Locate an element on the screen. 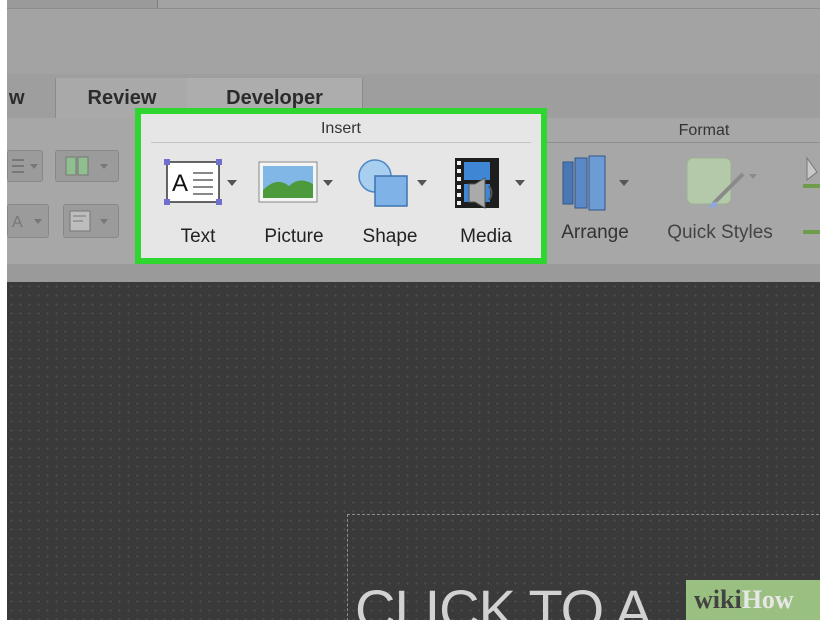 The width and height of the screenshot is (820, 620). columns-icon is located at coordinates (86, 166).